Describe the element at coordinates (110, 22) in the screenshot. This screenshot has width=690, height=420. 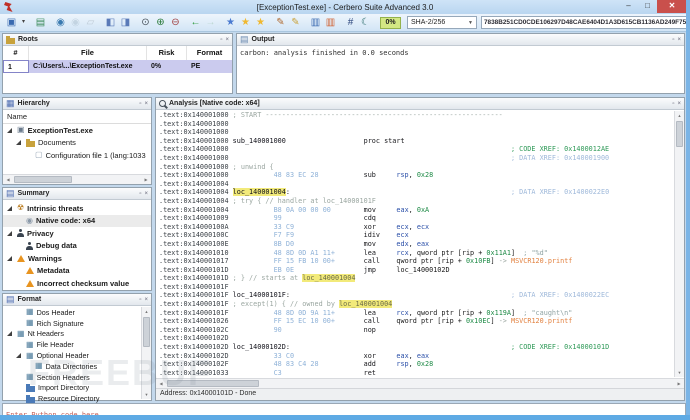
I see `panel-left-icon: ◧` at that location.